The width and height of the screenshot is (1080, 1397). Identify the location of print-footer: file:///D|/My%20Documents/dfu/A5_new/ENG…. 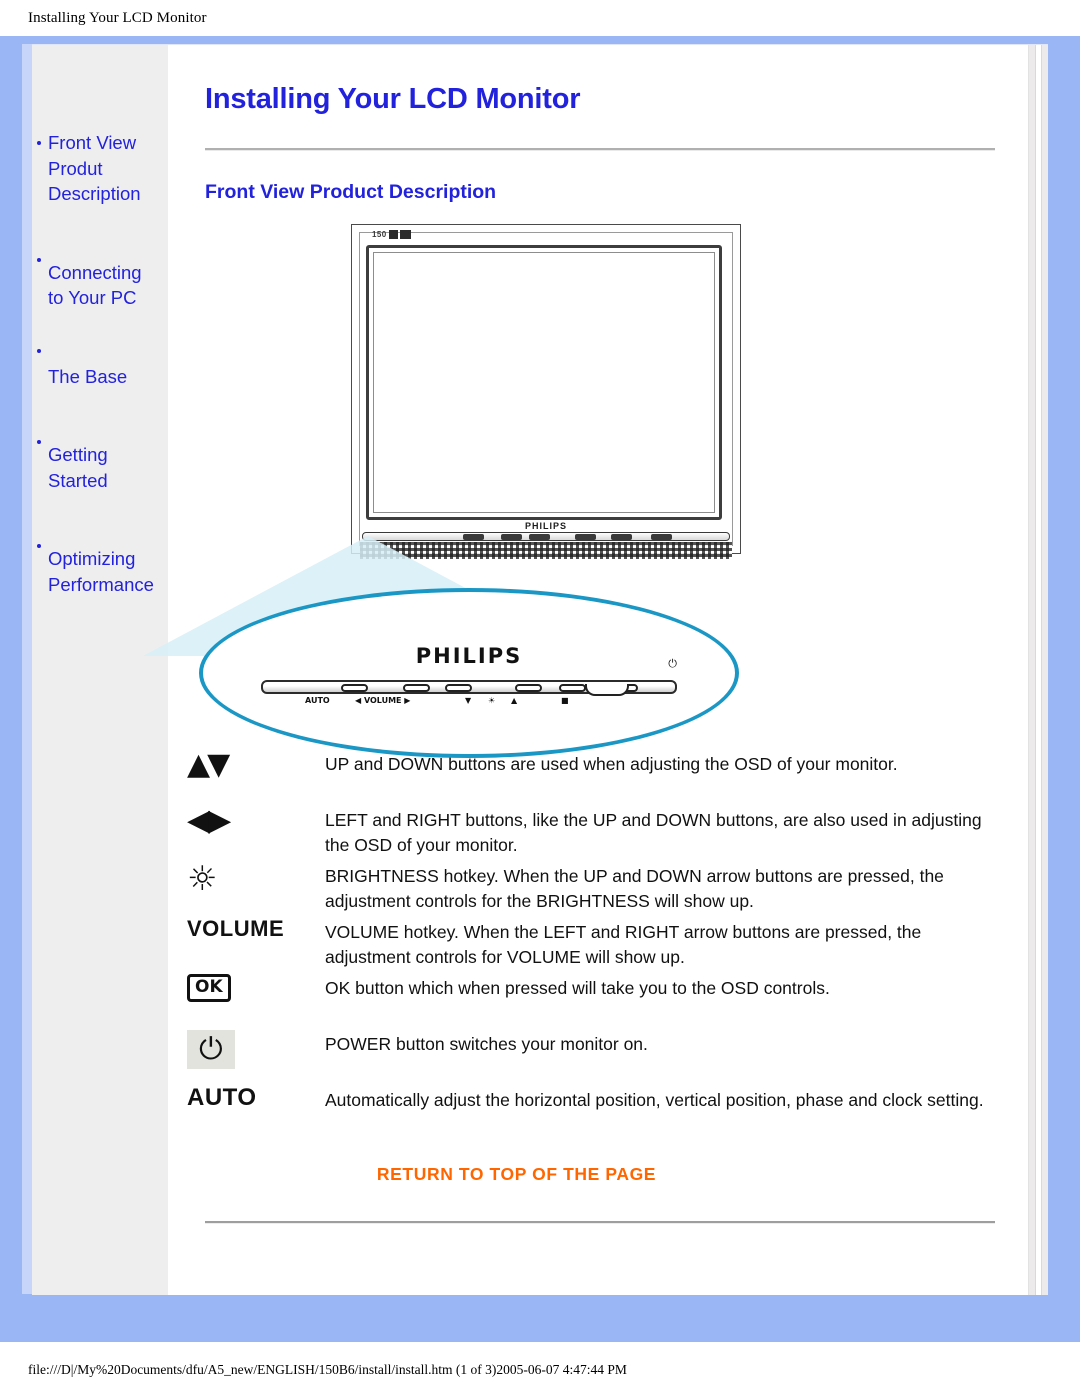
(540, 1369).